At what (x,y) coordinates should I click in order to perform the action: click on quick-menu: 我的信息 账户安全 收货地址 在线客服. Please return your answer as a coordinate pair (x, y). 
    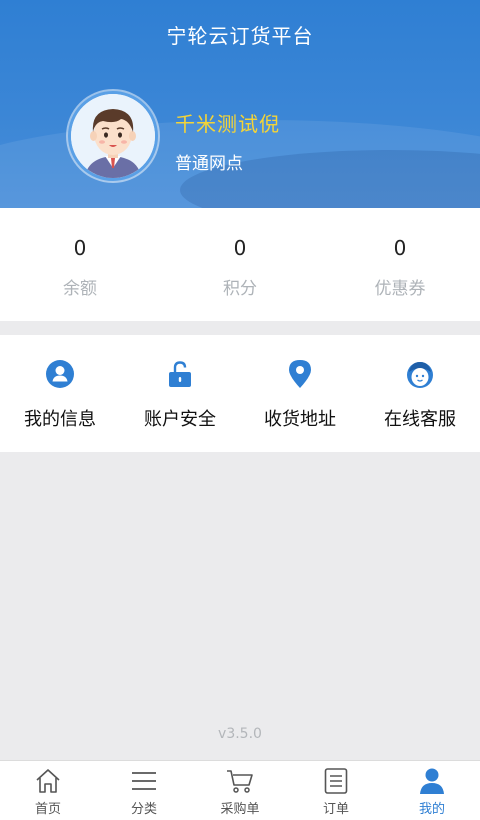
    Looking at the image, I should click on (240, 393).